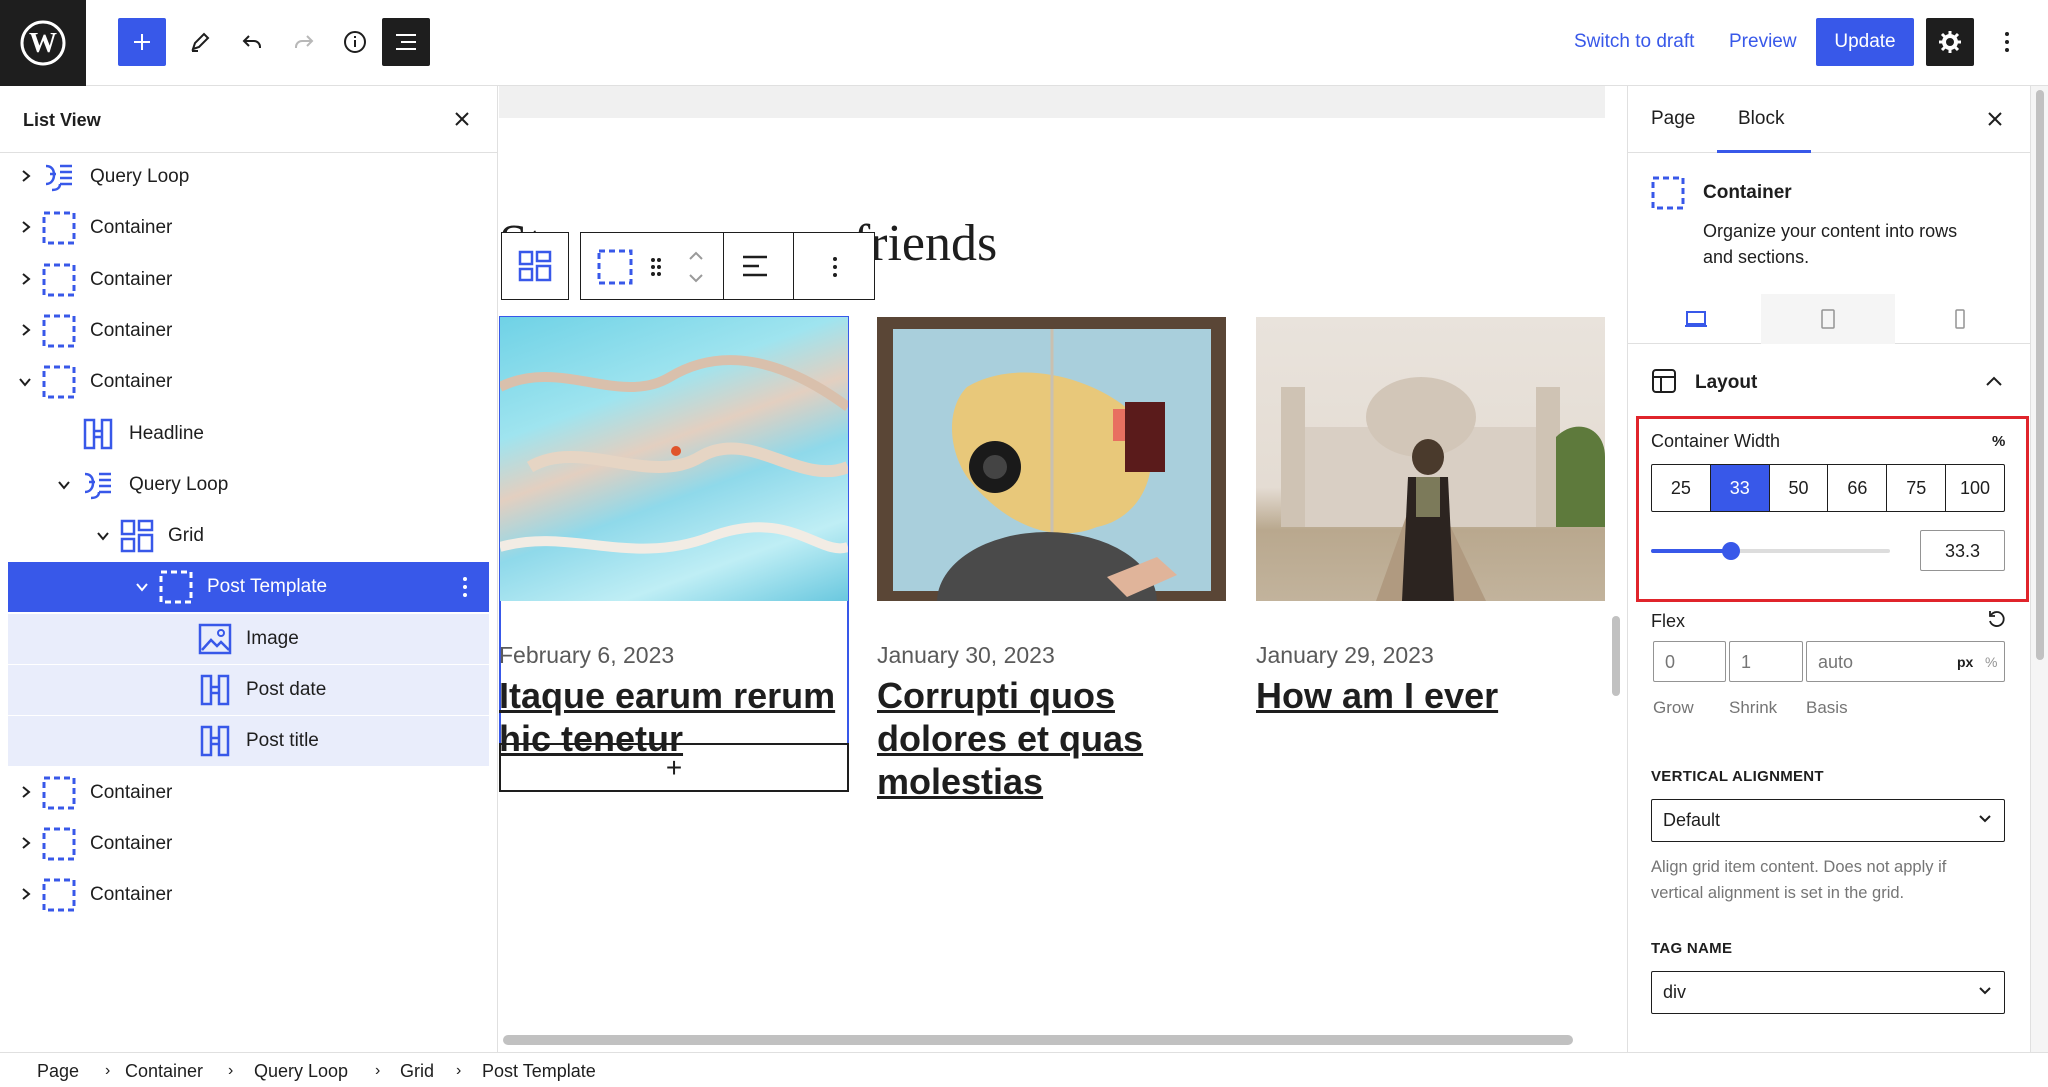 The height and width of the screenshot is (1087, 2048). What do you see at coordinates (465, 587) in the screenshot?
I see `item-options-icon` at bounding box center [465, 587].